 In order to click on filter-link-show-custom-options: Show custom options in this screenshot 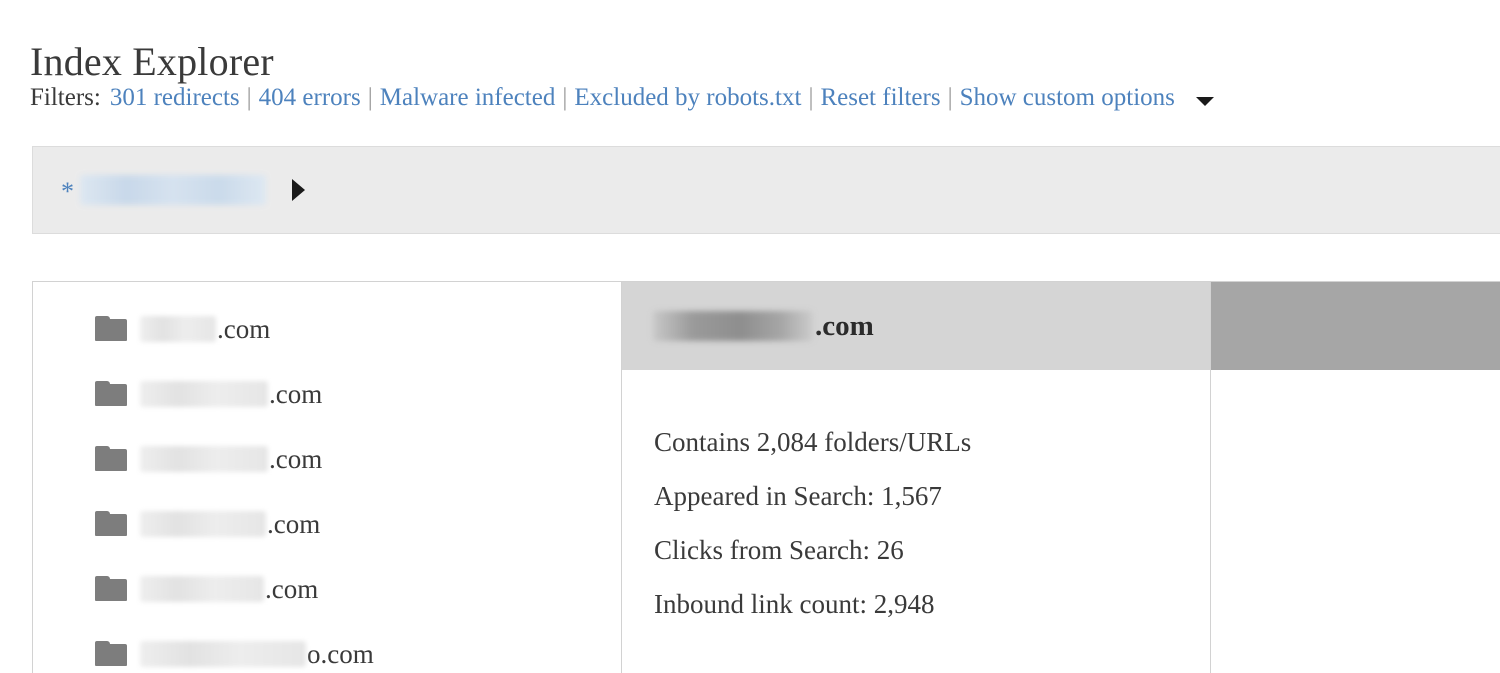, I will do `click(1067, 98)`.